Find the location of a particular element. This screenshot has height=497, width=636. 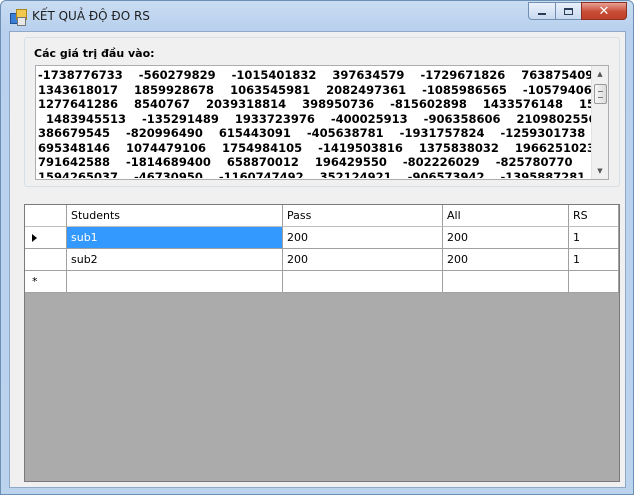

column-header-rs: RS is located at coordinates (594, 216).